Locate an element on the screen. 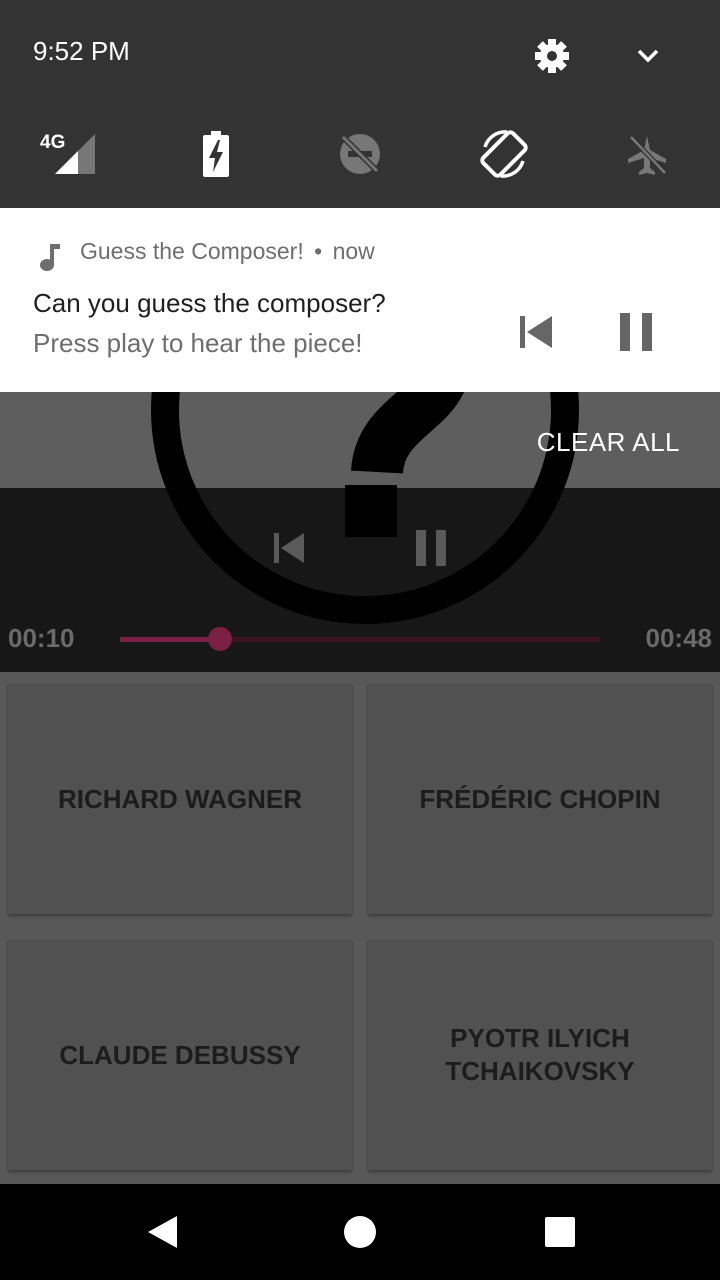 The width and height of the screenshot is (720, 1280). answer-button-tchaikovsky: PYOTR ILYICH TCHAIKOVSKY is located at coordinates (540, 1055).